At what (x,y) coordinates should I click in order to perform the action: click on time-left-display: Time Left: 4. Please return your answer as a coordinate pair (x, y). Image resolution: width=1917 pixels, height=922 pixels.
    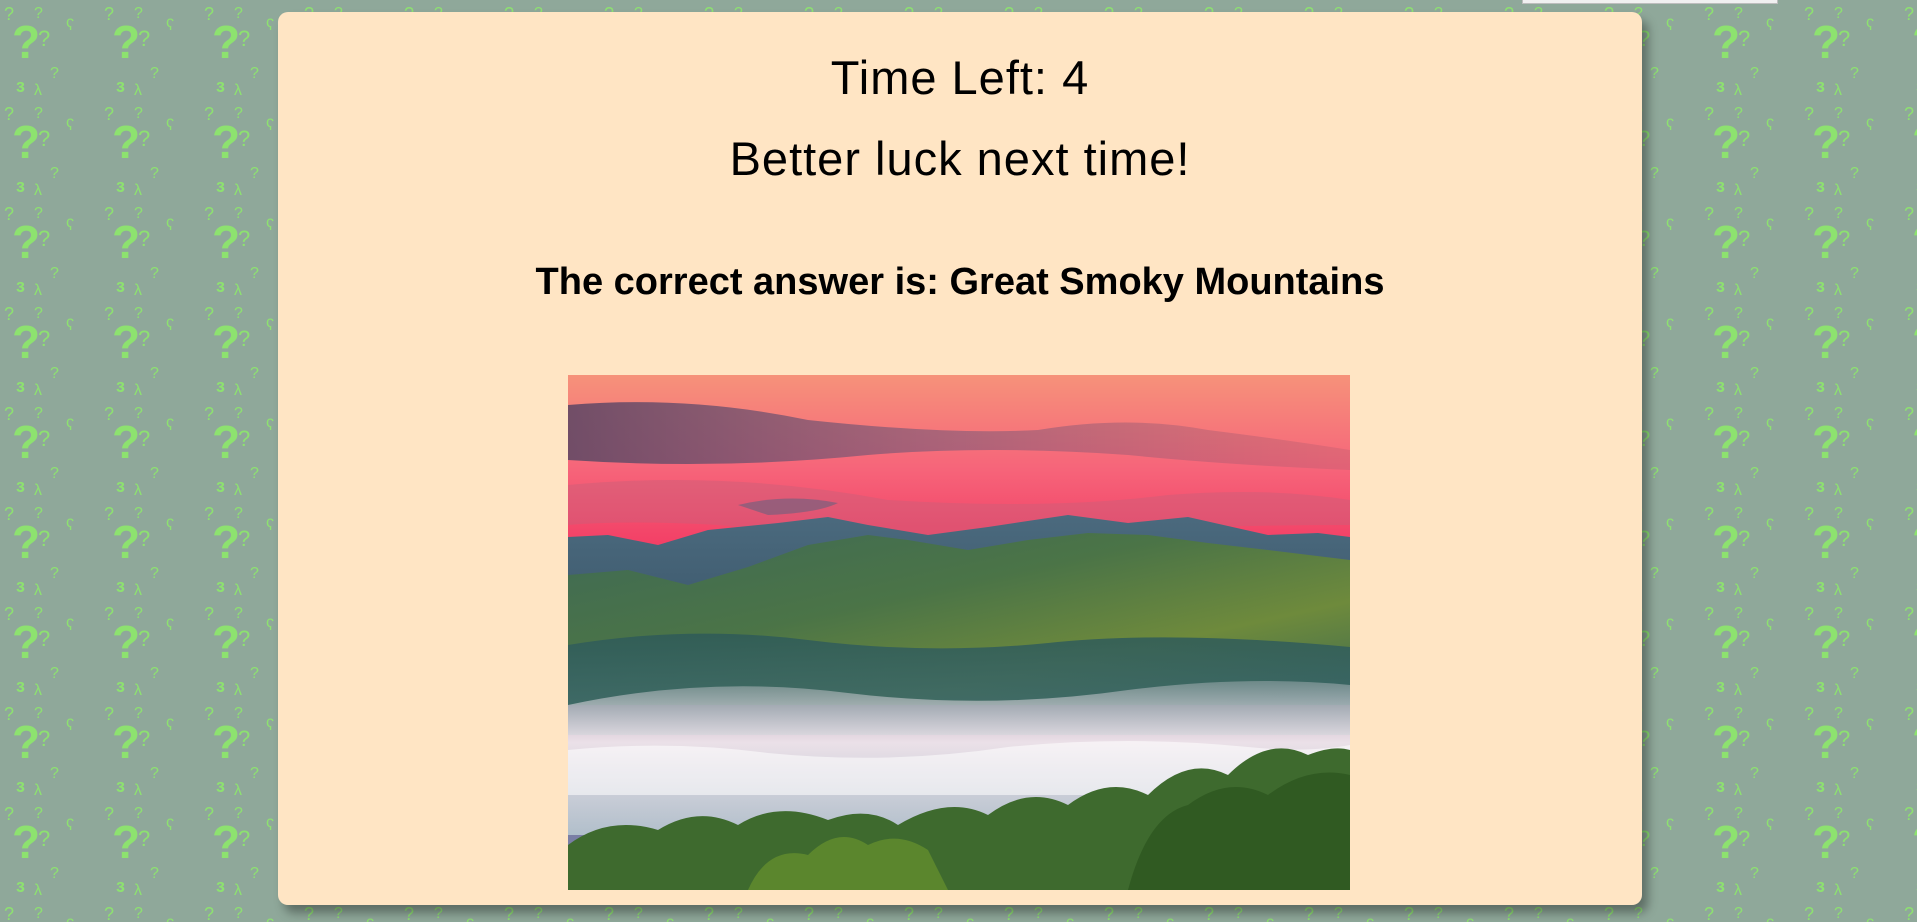
    Looking at the image, I should click on (960, 78).